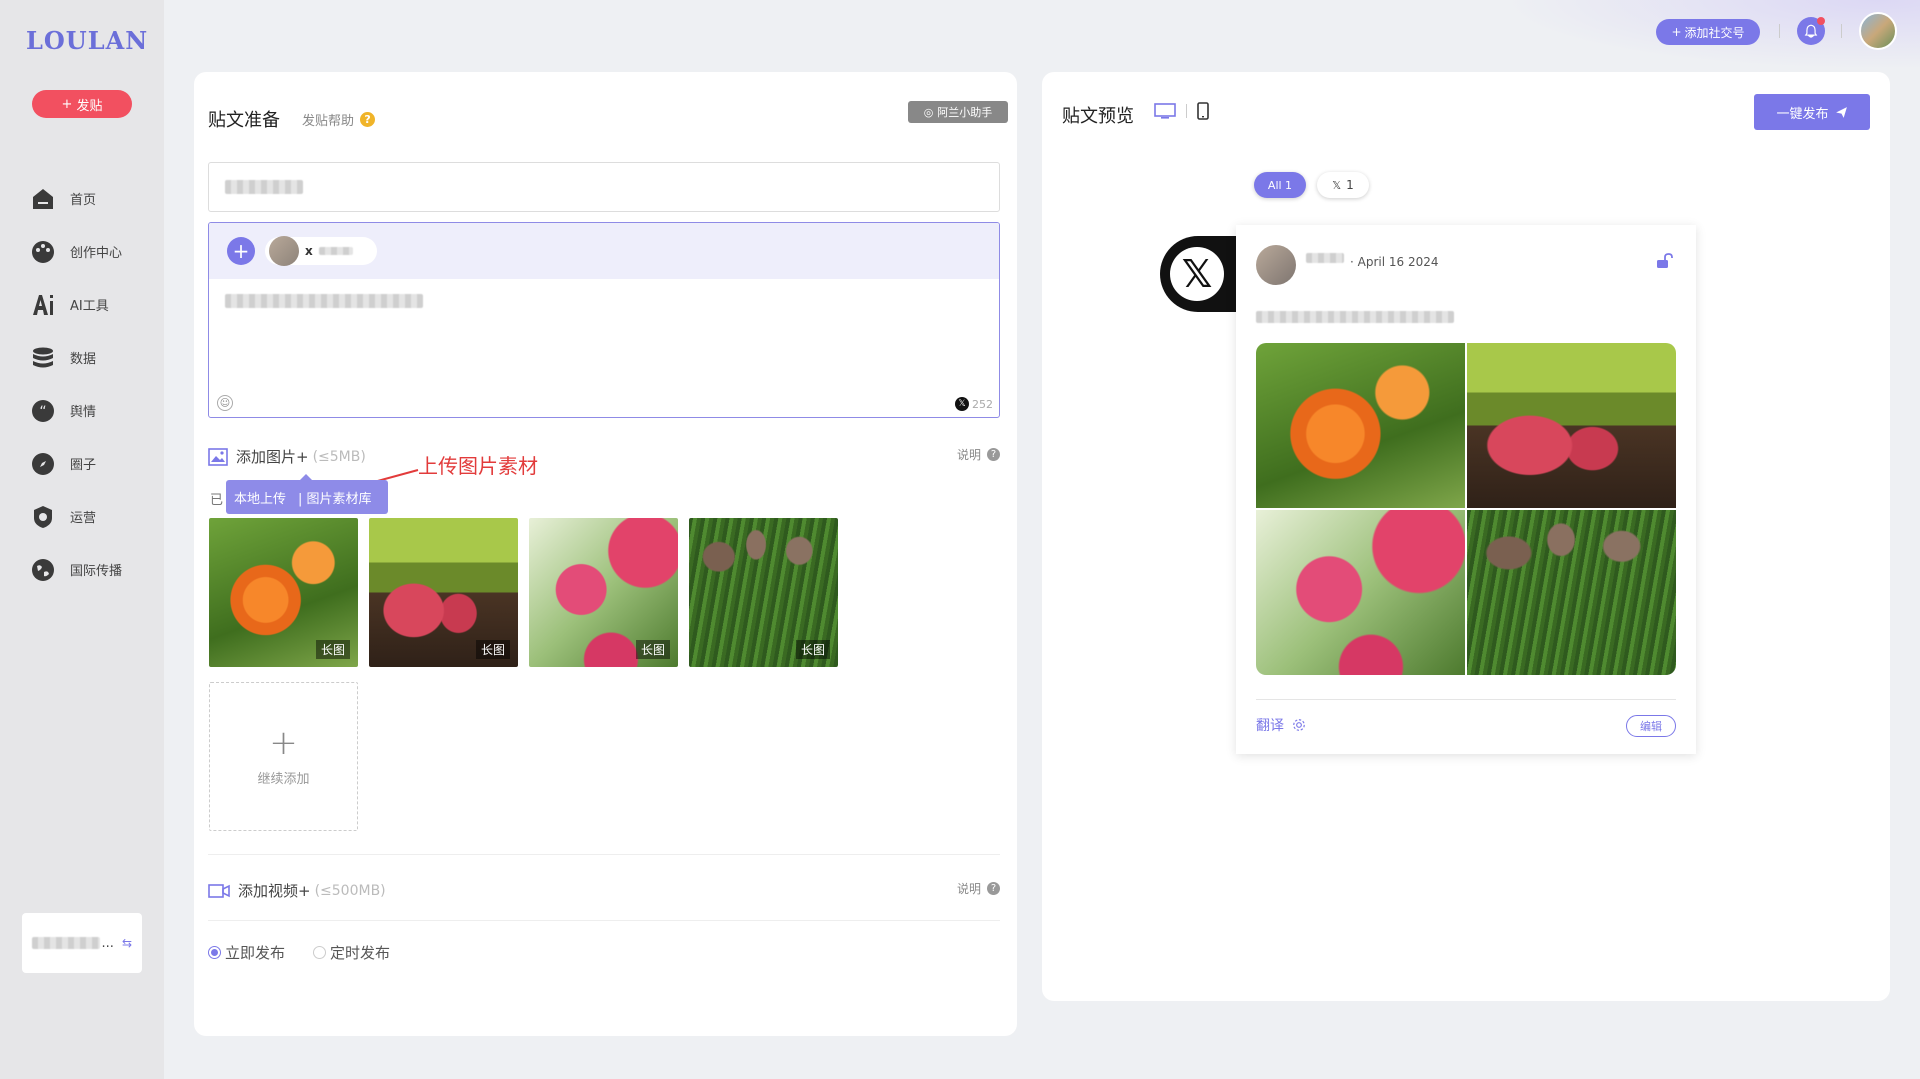  I want to click on sidebar-item-operations: 运营, so click(76, 516).